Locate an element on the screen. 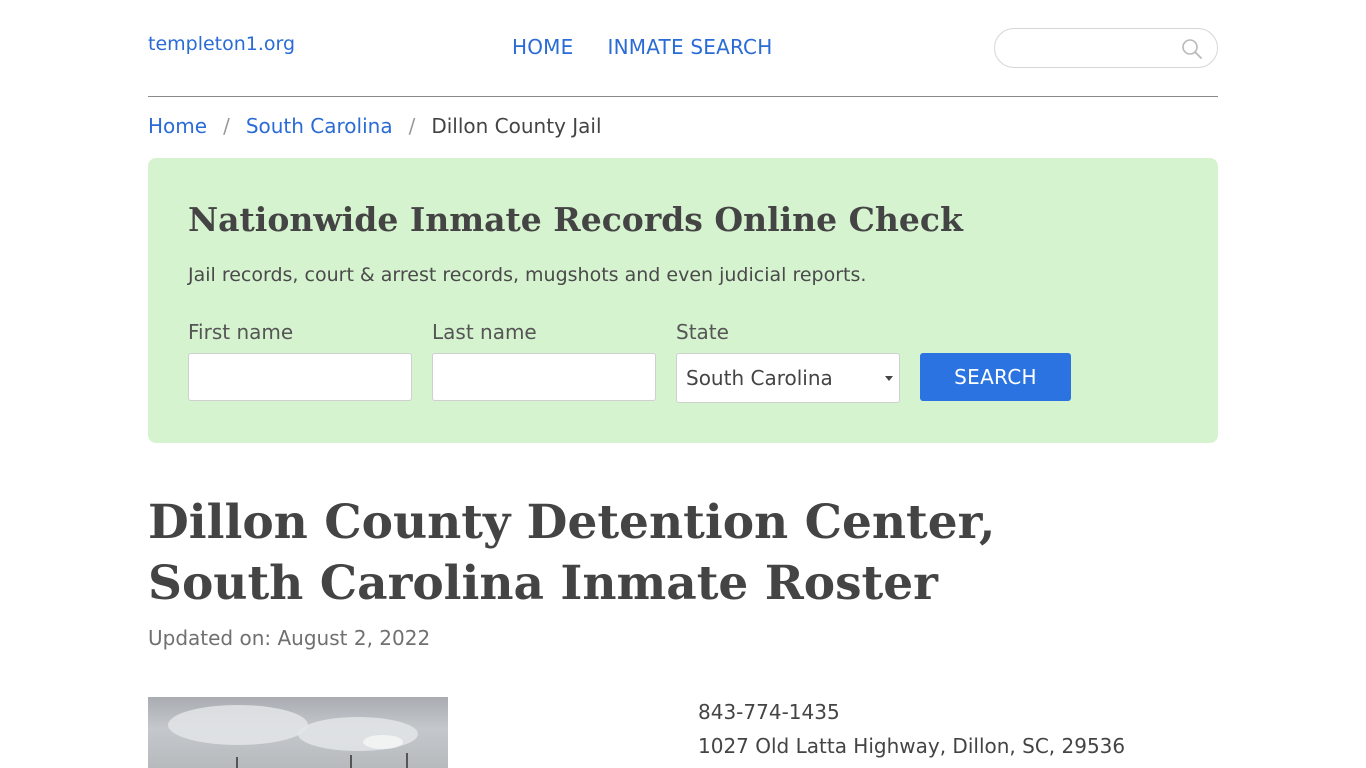  site-search is located at coordinates (1106, 48).